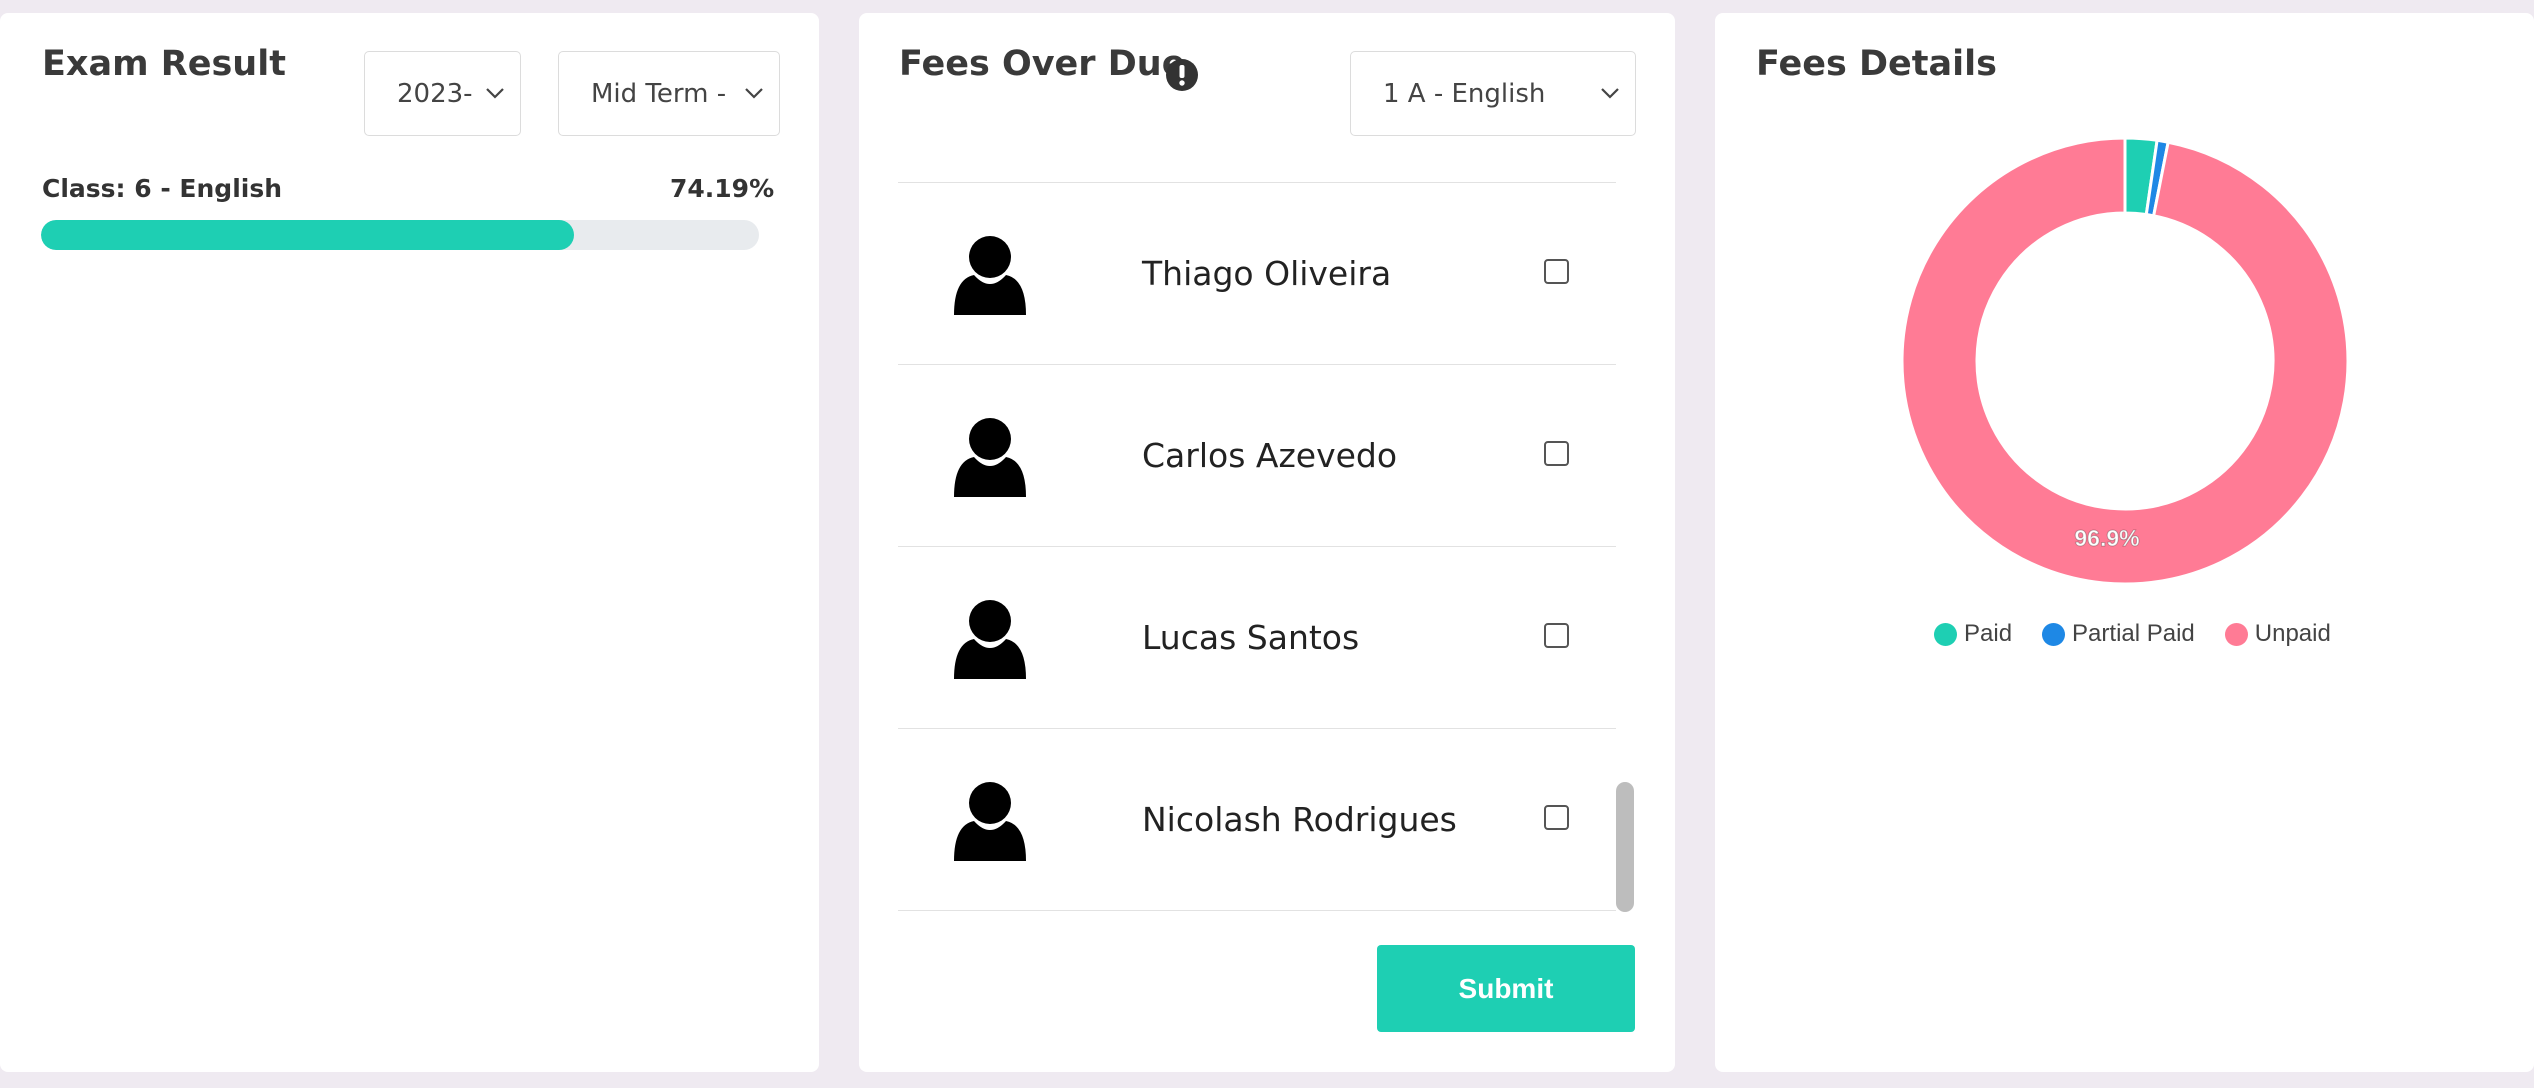 This screenshot has width=2534, height=1088. Describe the element at coordinates (1988, 633) in the screenshot. I see `legend-label: Paid` at that location.